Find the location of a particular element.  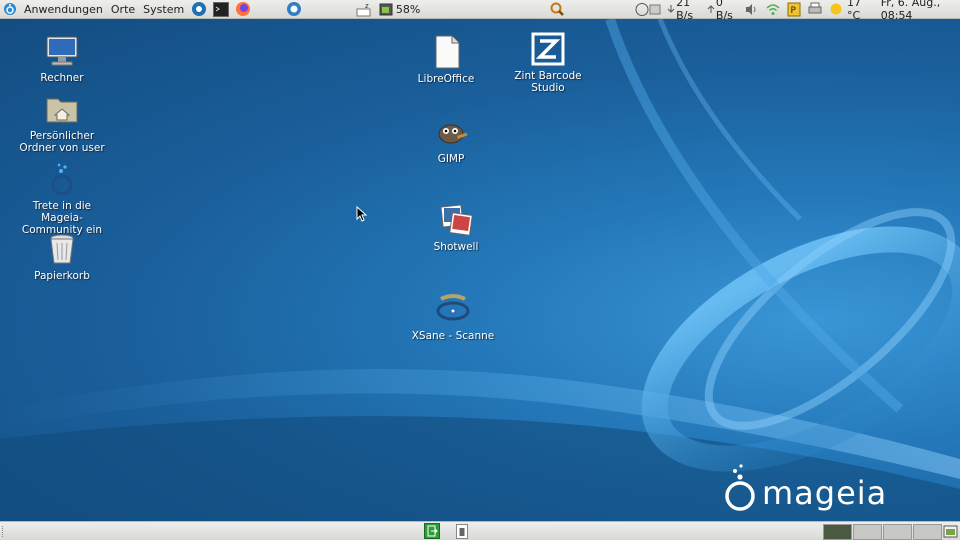

mageia-logo: mageia is located at coordinates (812, 488).